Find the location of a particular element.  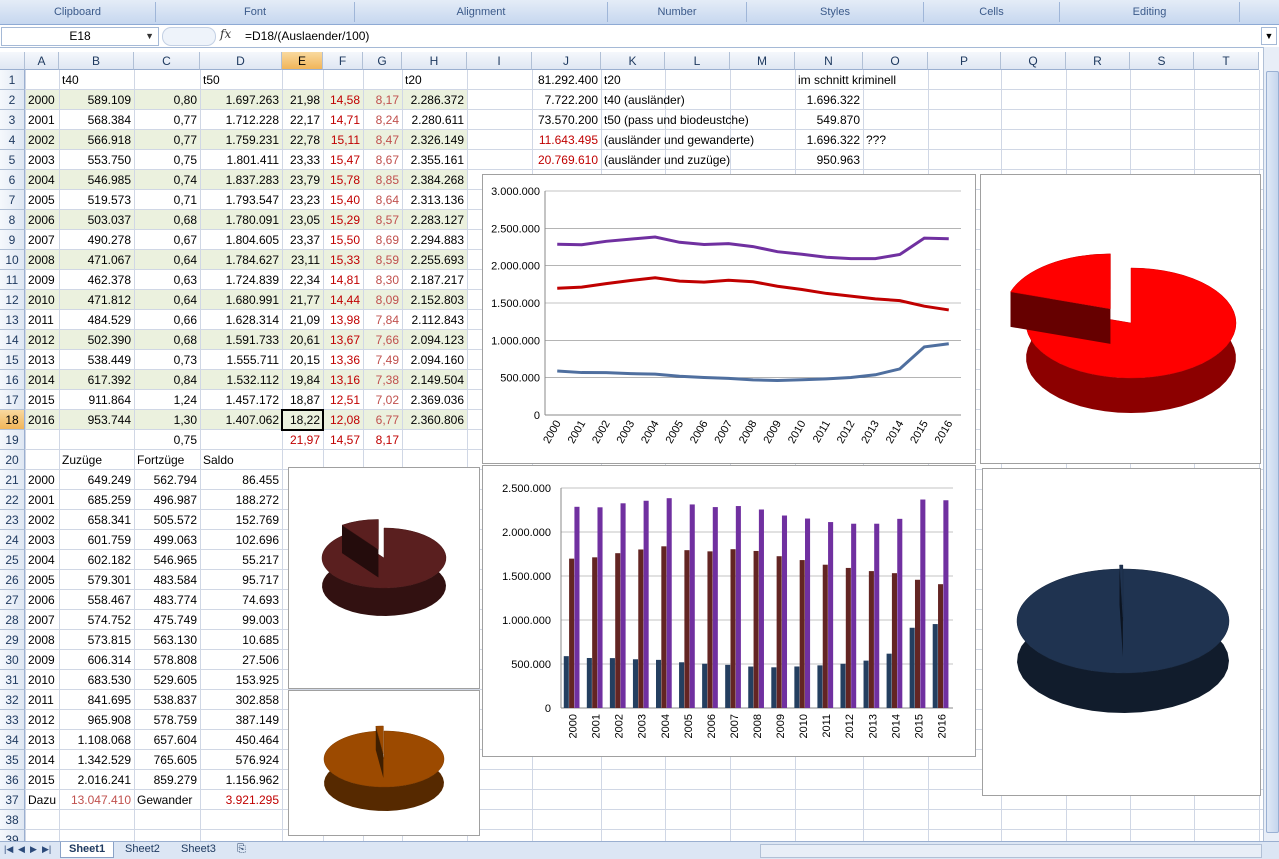

ribbon-group-clipboard: Clipboard is located at coordinates (78, 12).